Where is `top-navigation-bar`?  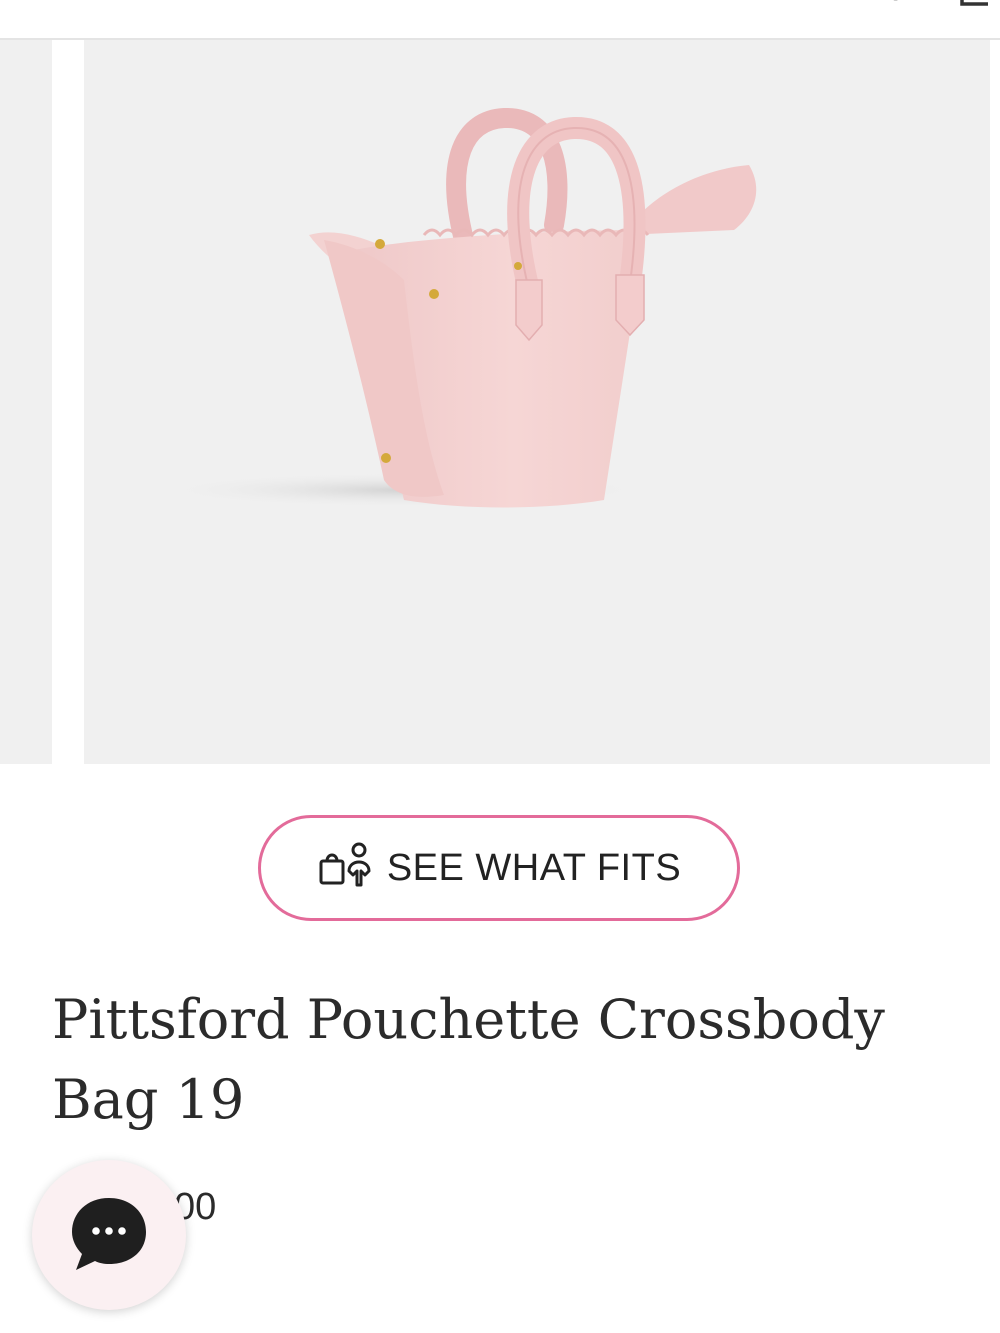
top-navigation-bar is located at coordinates (500, 20).